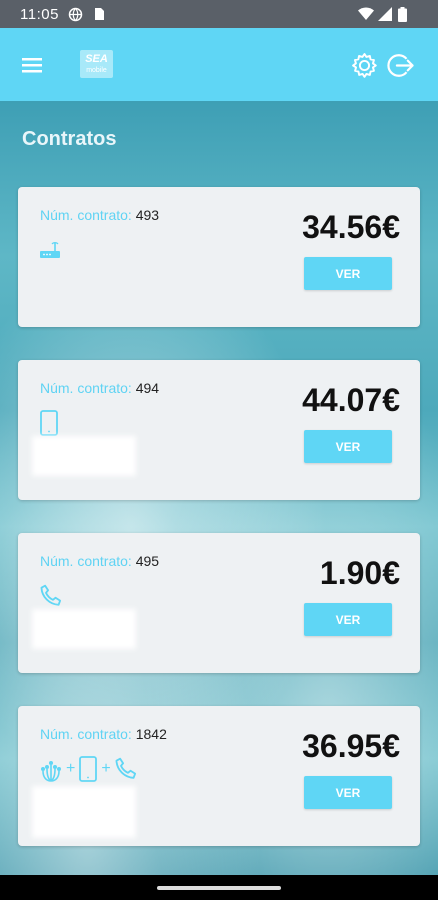 The height and width of the screenshot is (900, 438). What do you see at coordinates (69, 139) in the screenshot?
I see `page-title: Contratos` at bounding box center [69, 139].